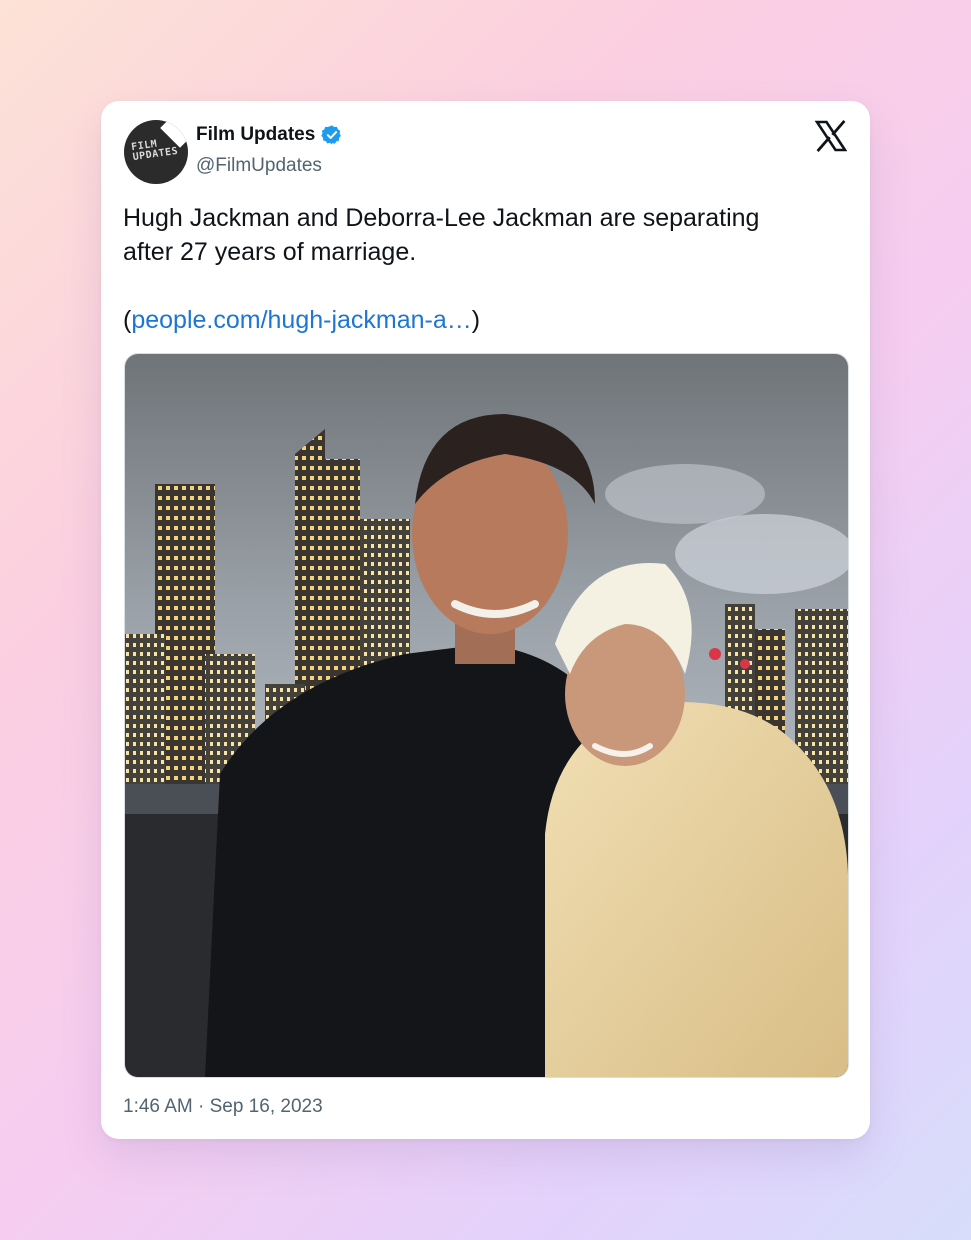 Image resolution: width=971 pixels, height=1240 pixels. What do you see at coordinates (255, 135) in the screenshot?
I see `author-name: Film Updates` at bounding box center [255, 135].